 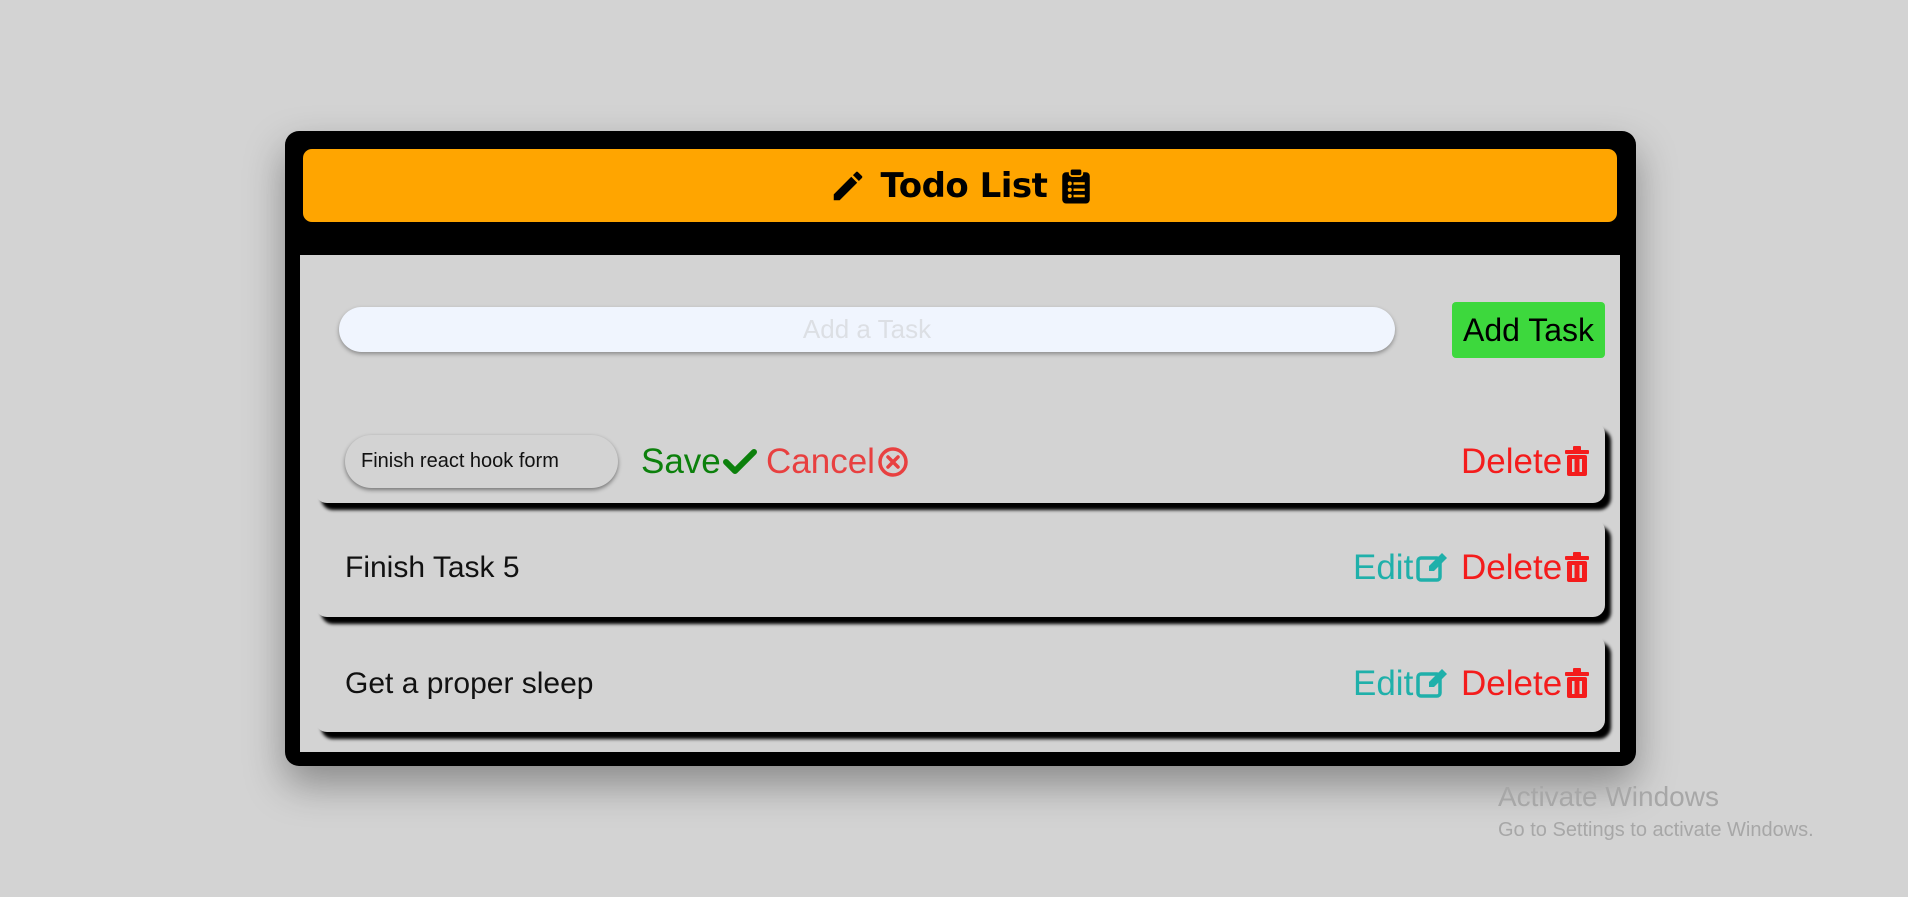 I want to click on save-label: Save, so click(x=681, y=461).